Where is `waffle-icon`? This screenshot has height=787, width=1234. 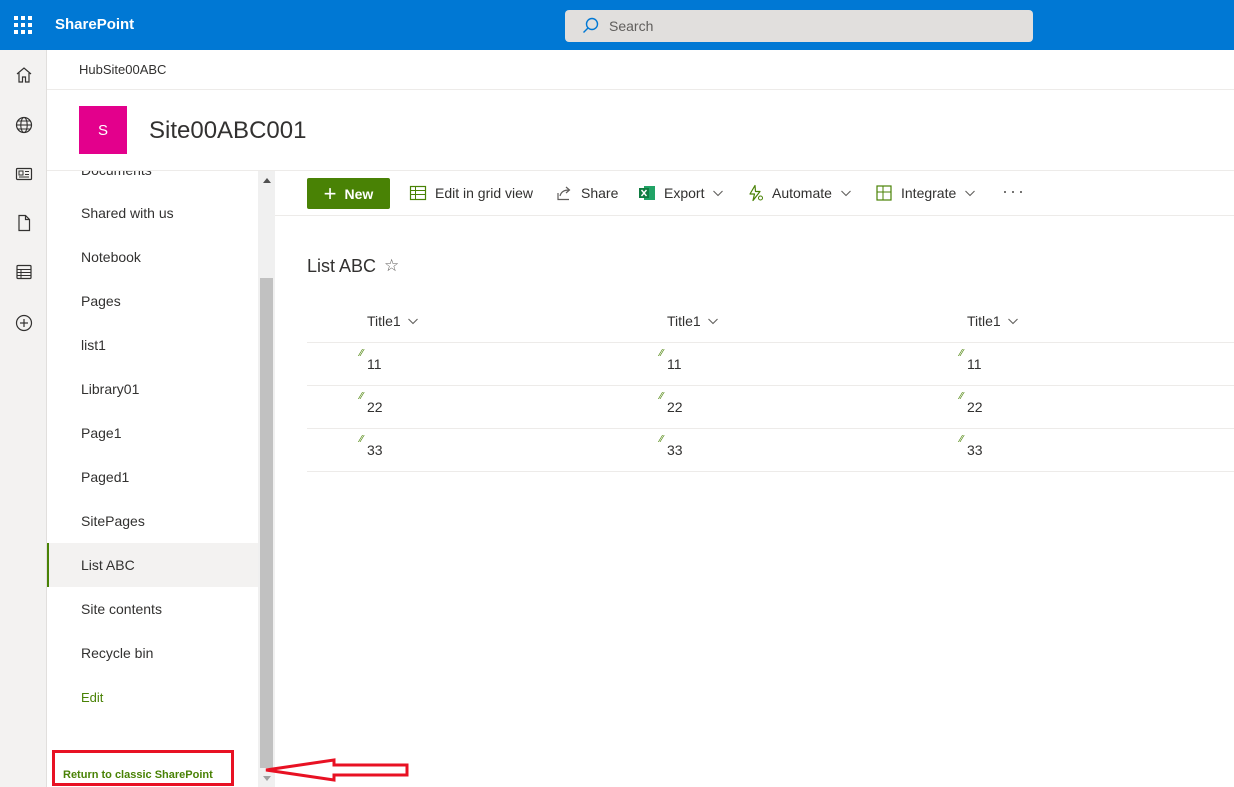 waffle-icon is located at coordinates (23, 25).